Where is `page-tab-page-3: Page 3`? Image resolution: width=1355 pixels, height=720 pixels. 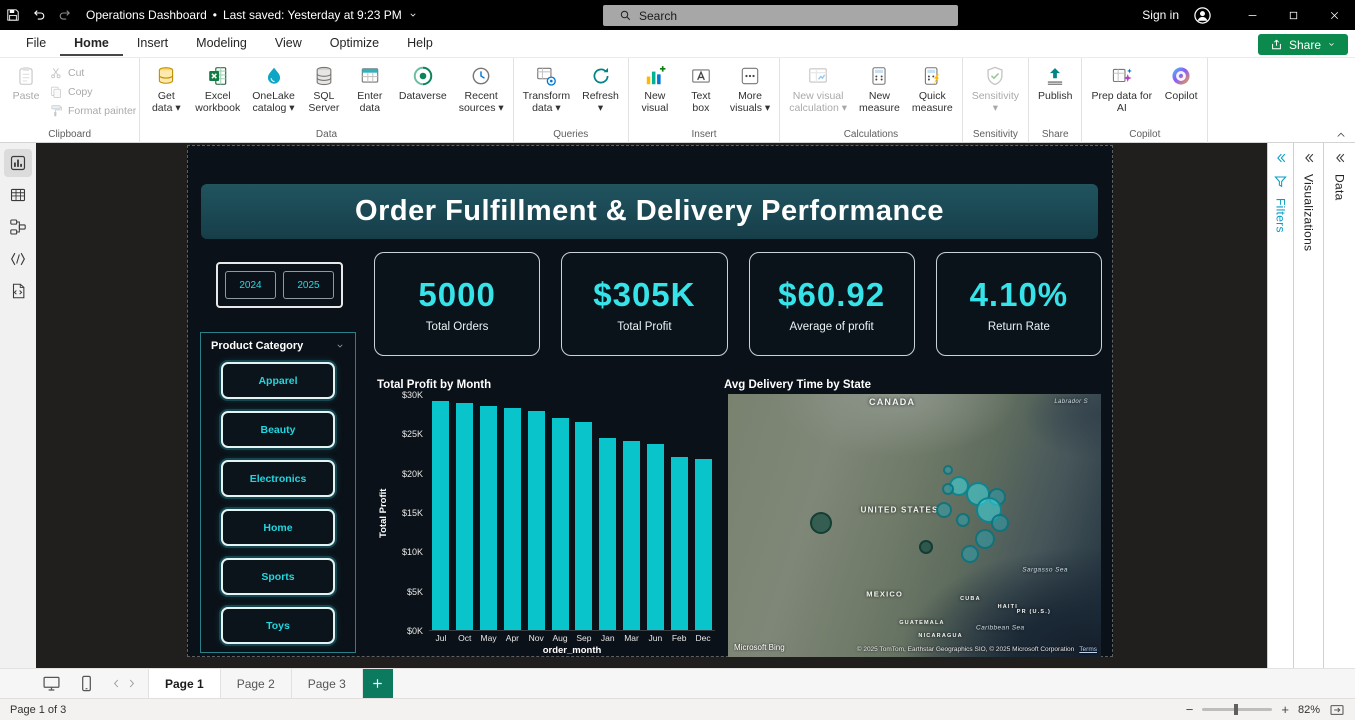
page-tab-page-3: Page 3 is located at coordinates (327, 683).